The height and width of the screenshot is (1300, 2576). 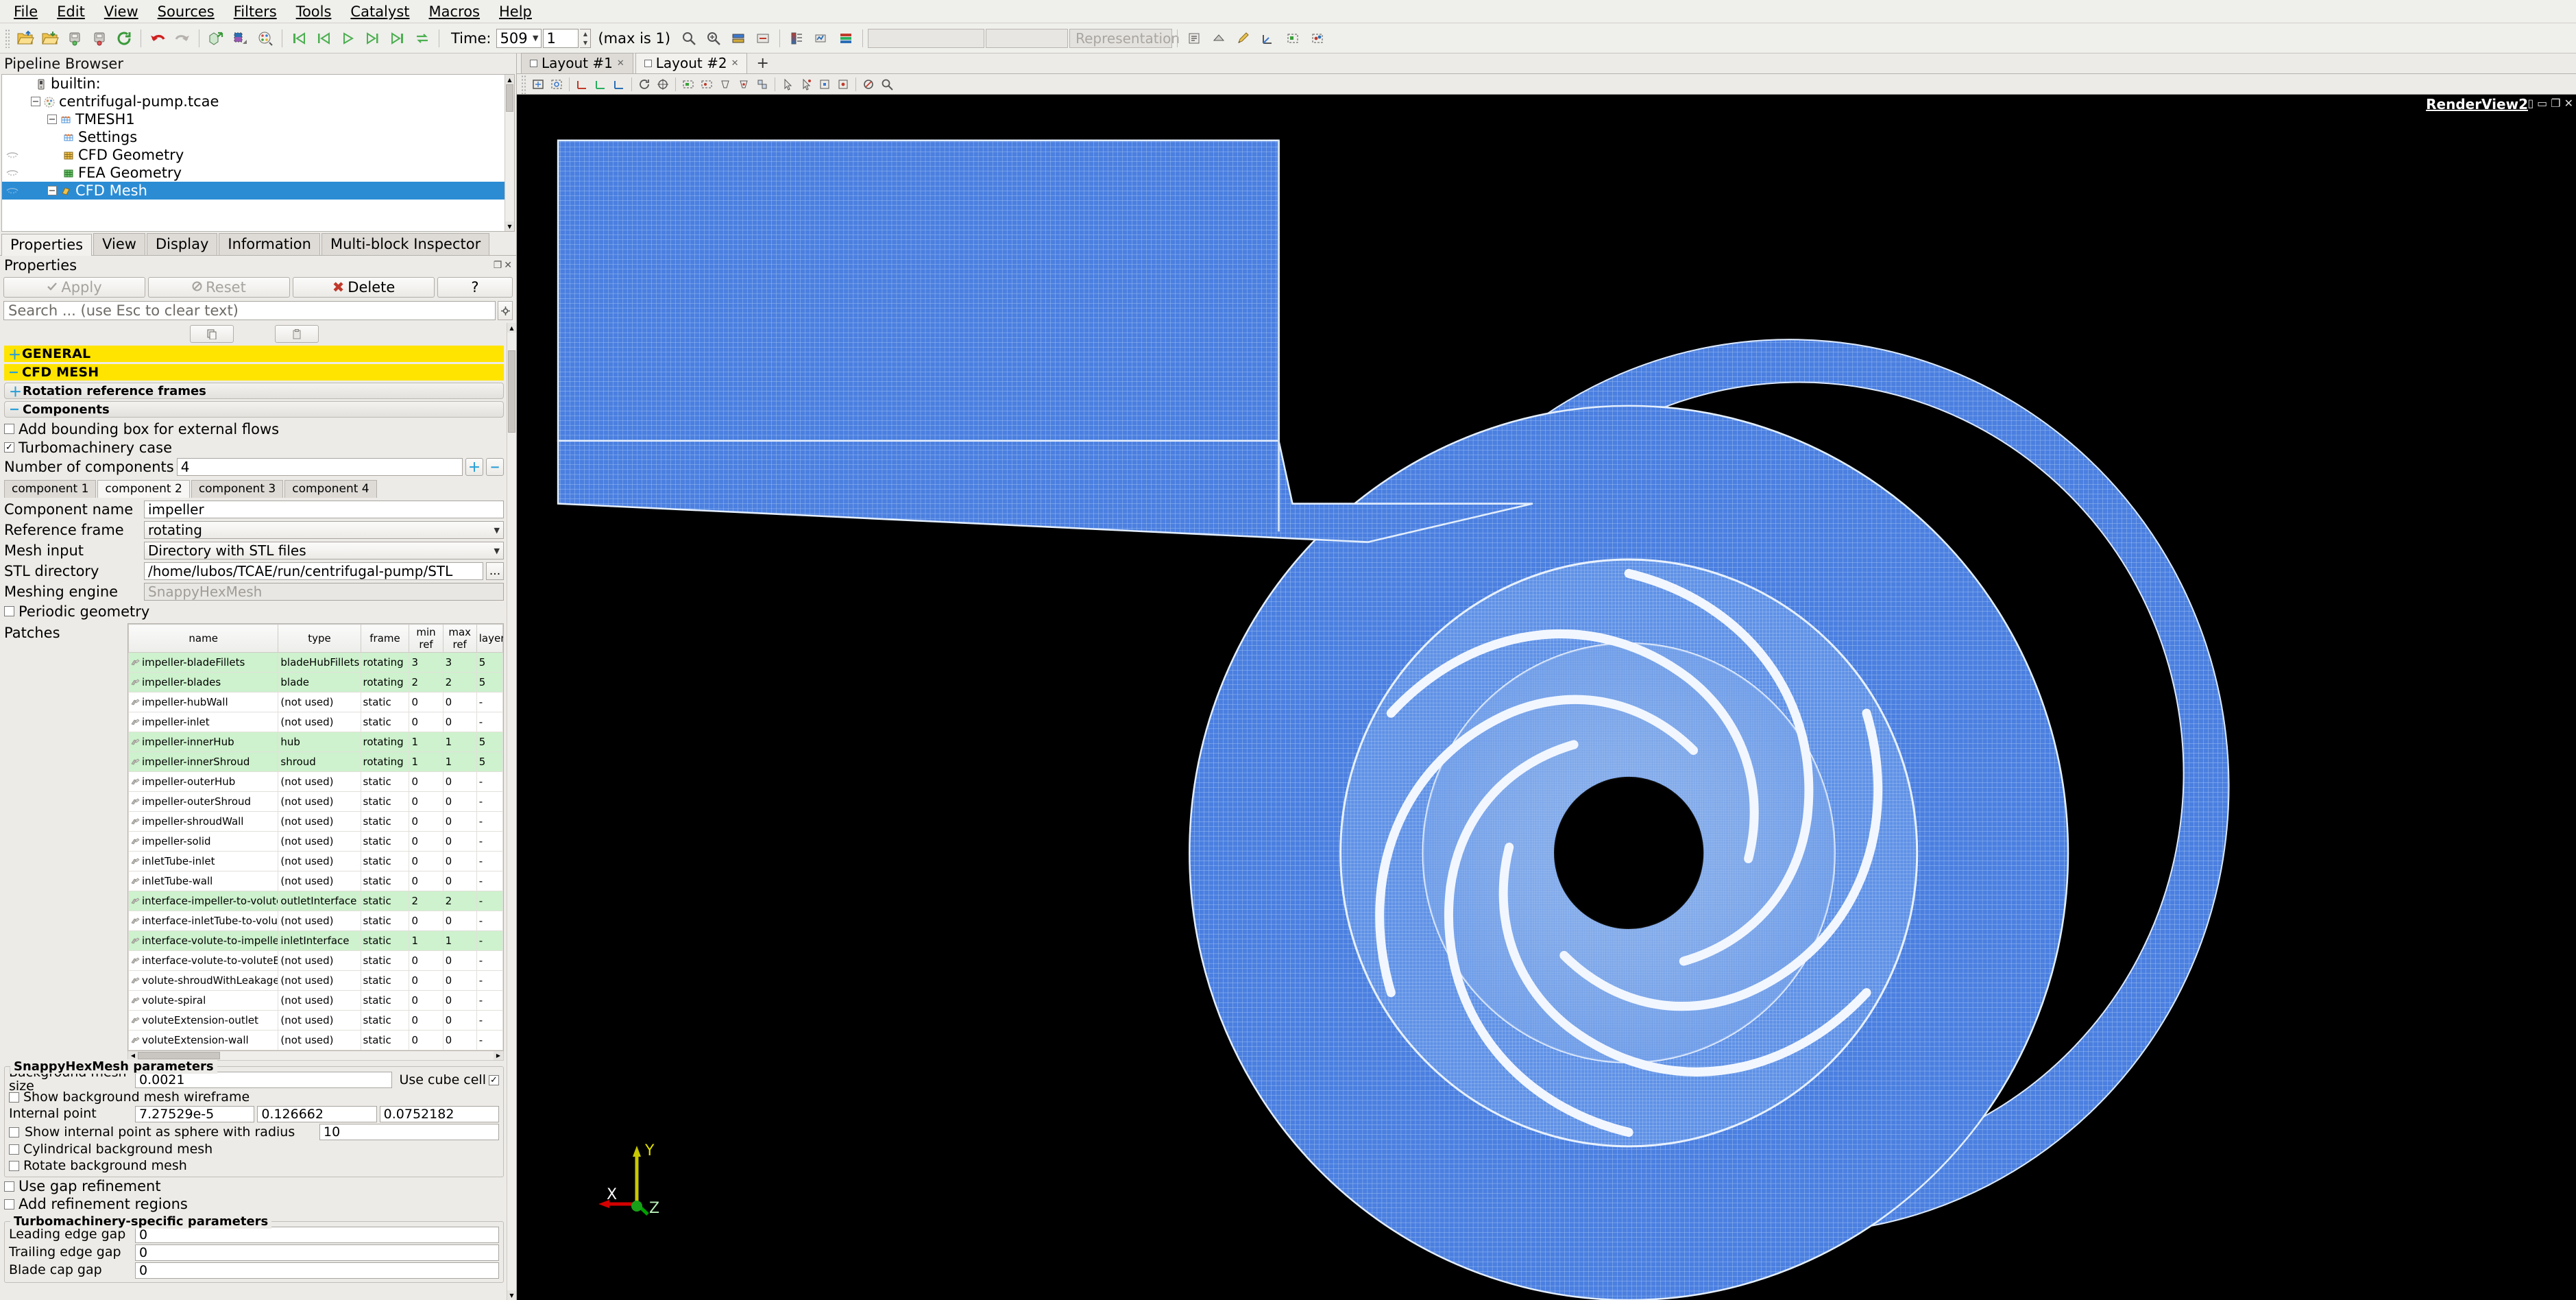 I want to click on first-frame-icon, so click(x=299, y=38).